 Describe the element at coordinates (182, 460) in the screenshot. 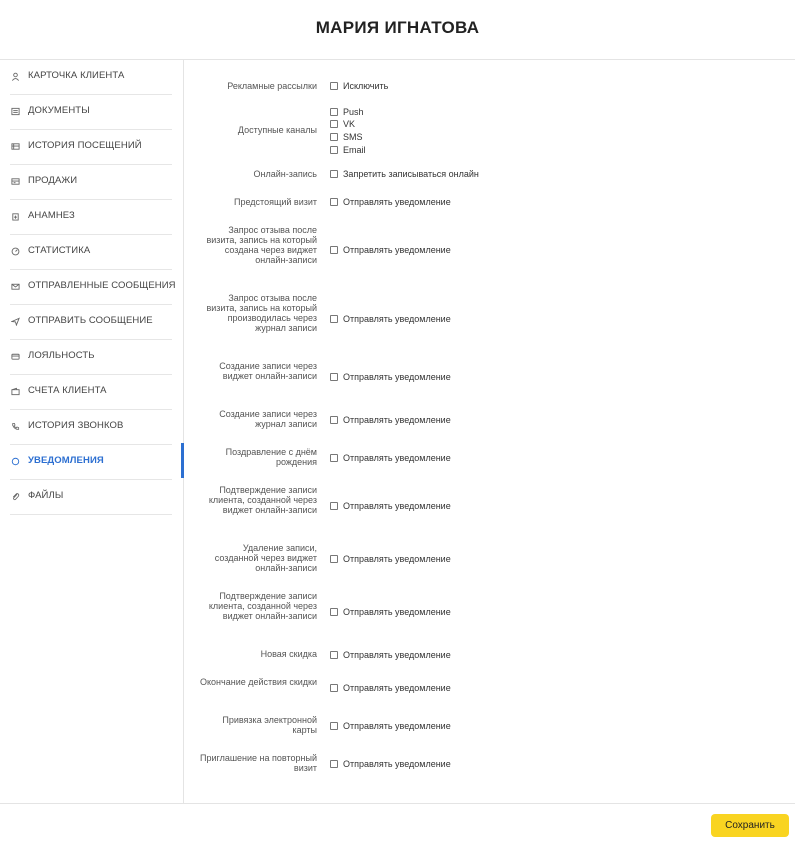

I see `active-indicator` at that location.